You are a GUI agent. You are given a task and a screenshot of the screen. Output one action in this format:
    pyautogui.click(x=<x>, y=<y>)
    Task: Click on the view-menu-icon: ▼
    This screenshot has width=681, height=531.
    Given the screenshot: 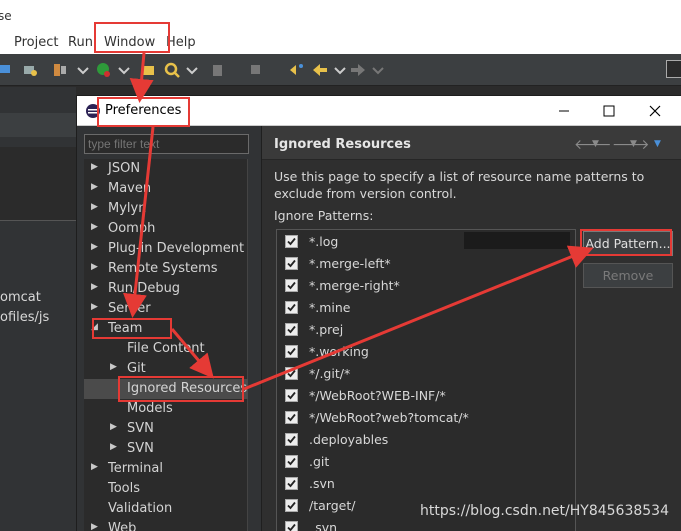 What is the action you would take?
    pyautogui.click(x=657, y=144)
    